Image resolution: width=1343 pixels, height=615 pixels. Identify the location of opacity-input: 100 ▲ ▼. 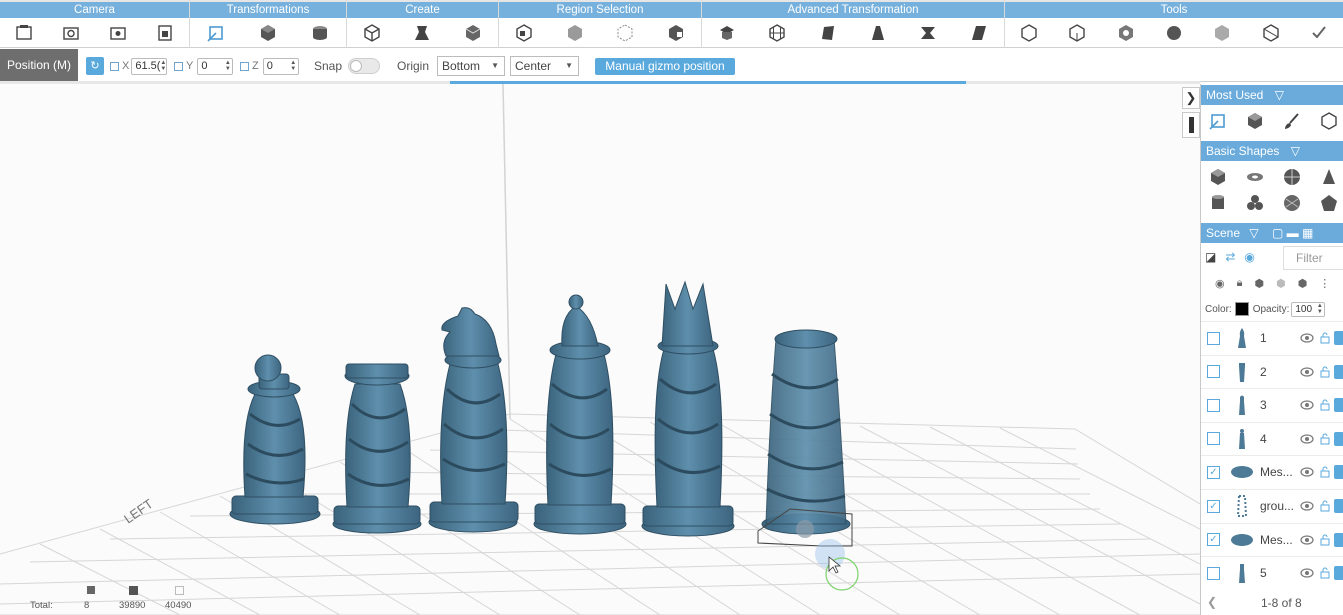
(1308, 309).